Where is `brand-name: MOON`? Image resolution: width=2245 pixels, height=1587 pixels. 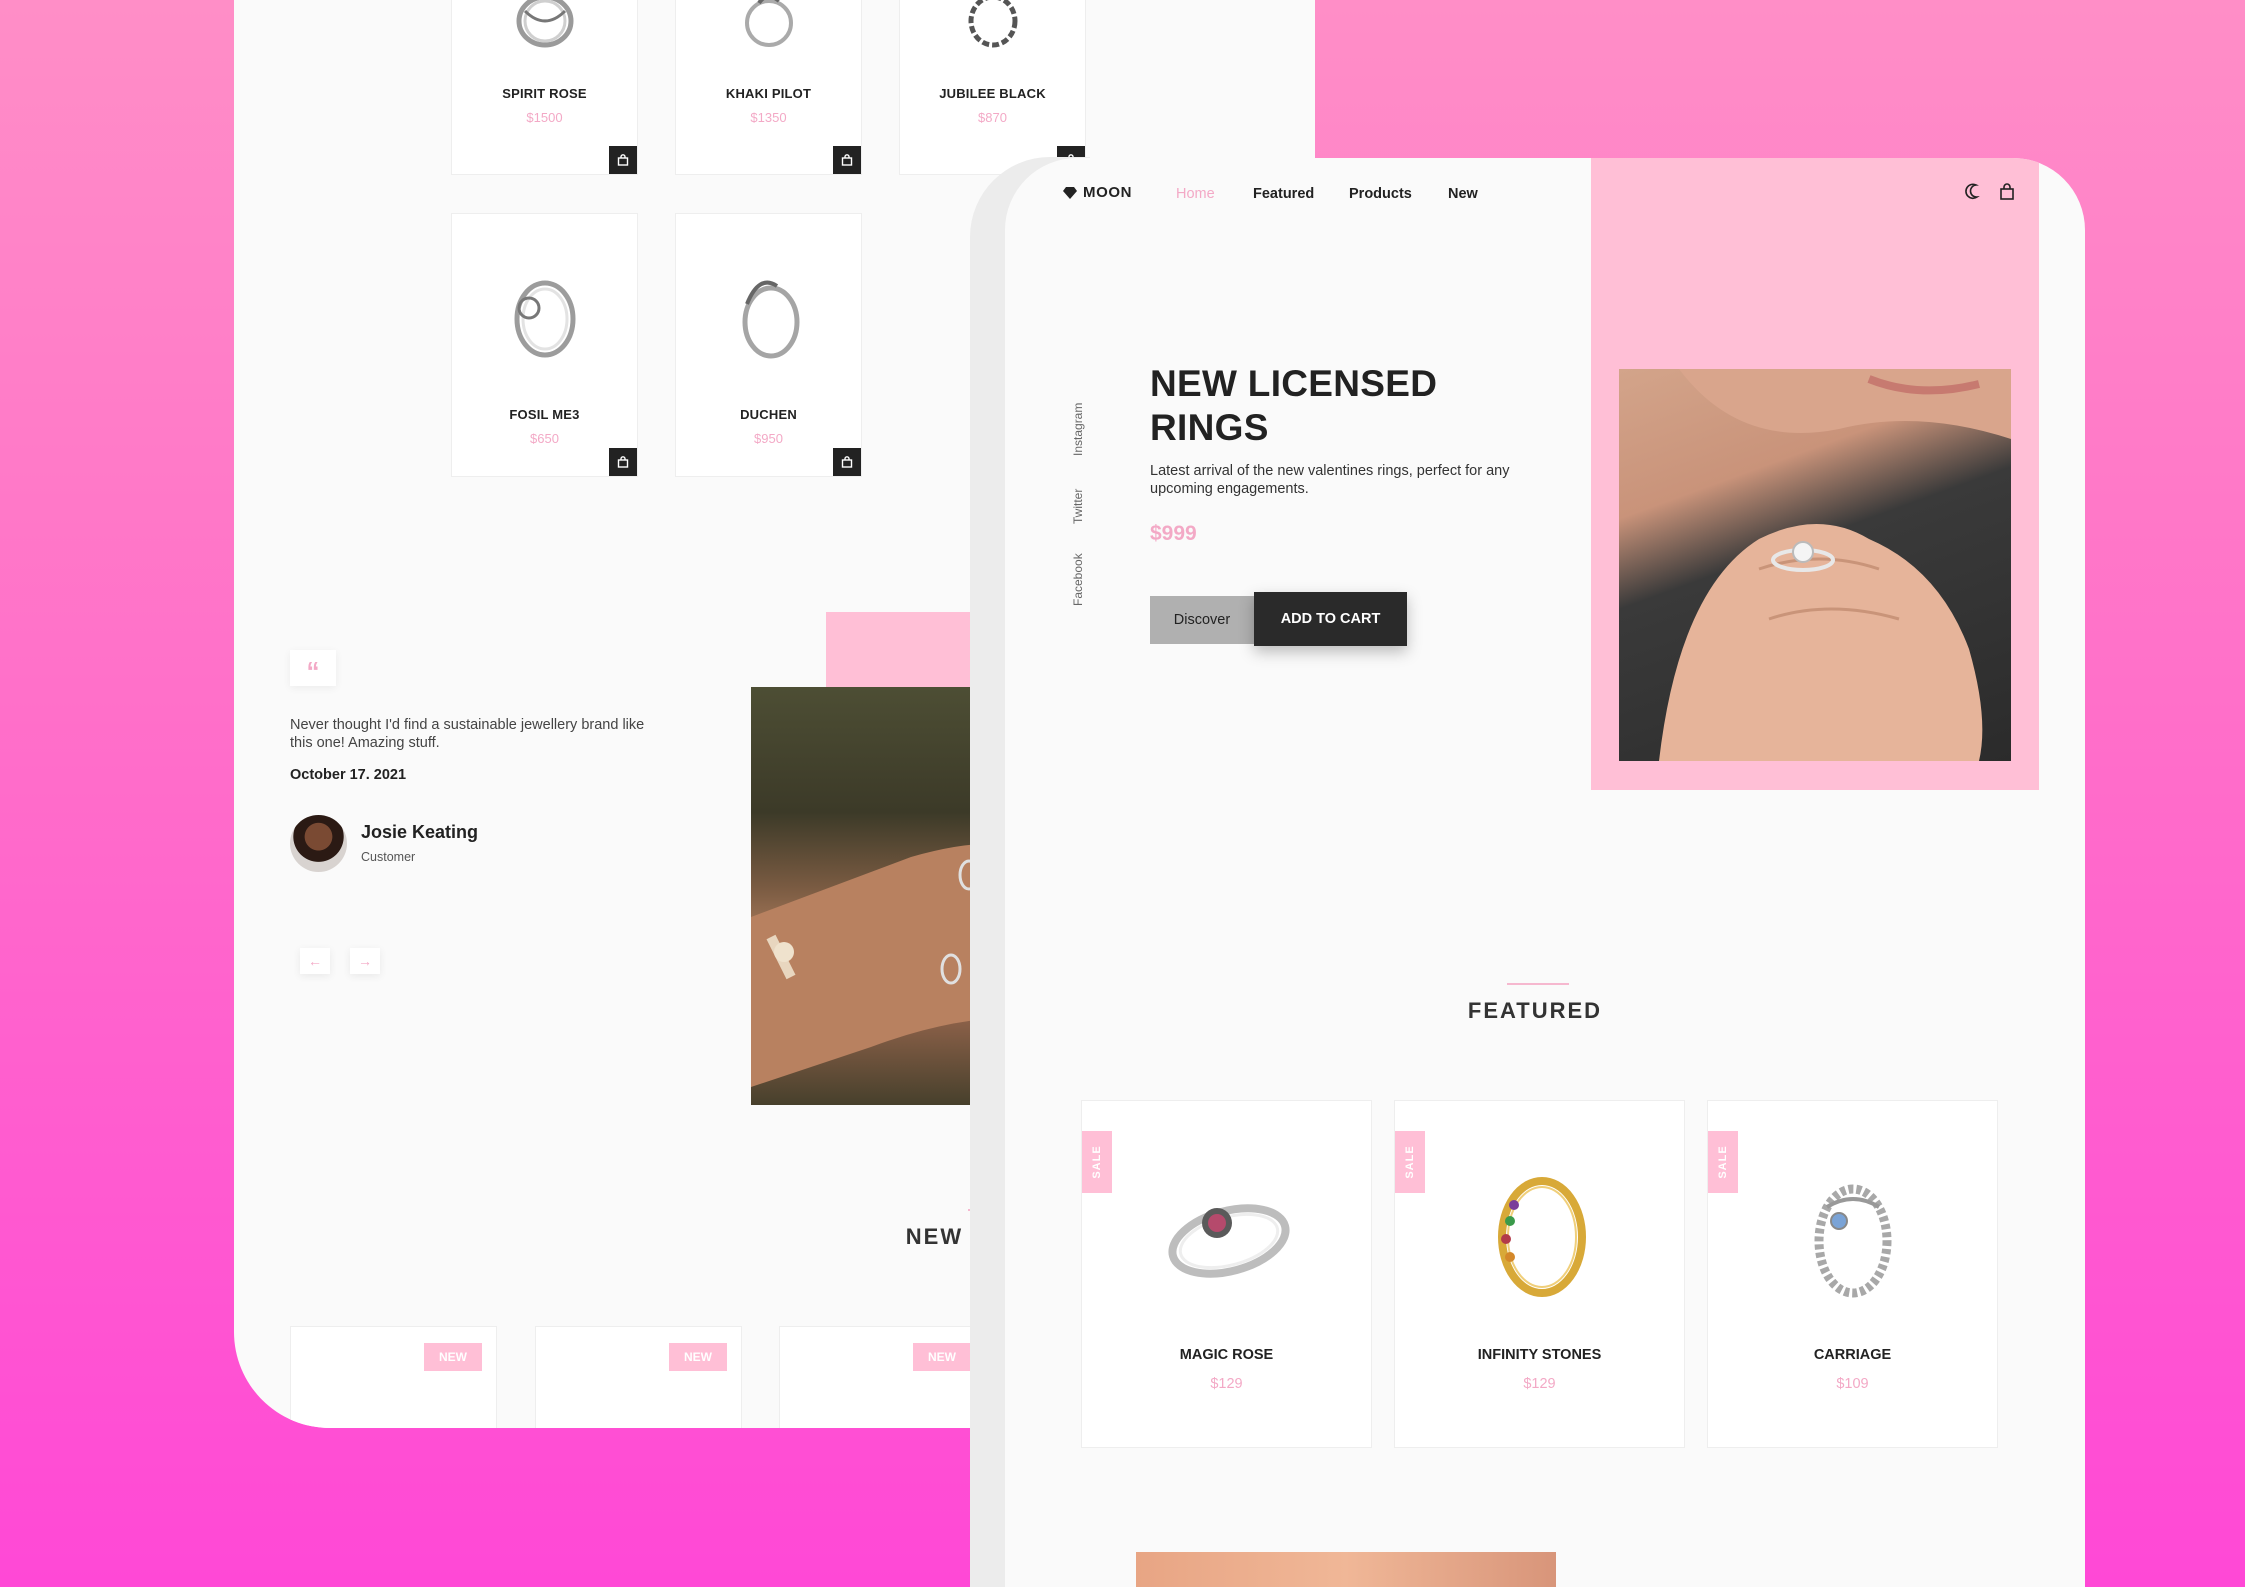 brand-name: MOON is located at coordinates (1108, 192).